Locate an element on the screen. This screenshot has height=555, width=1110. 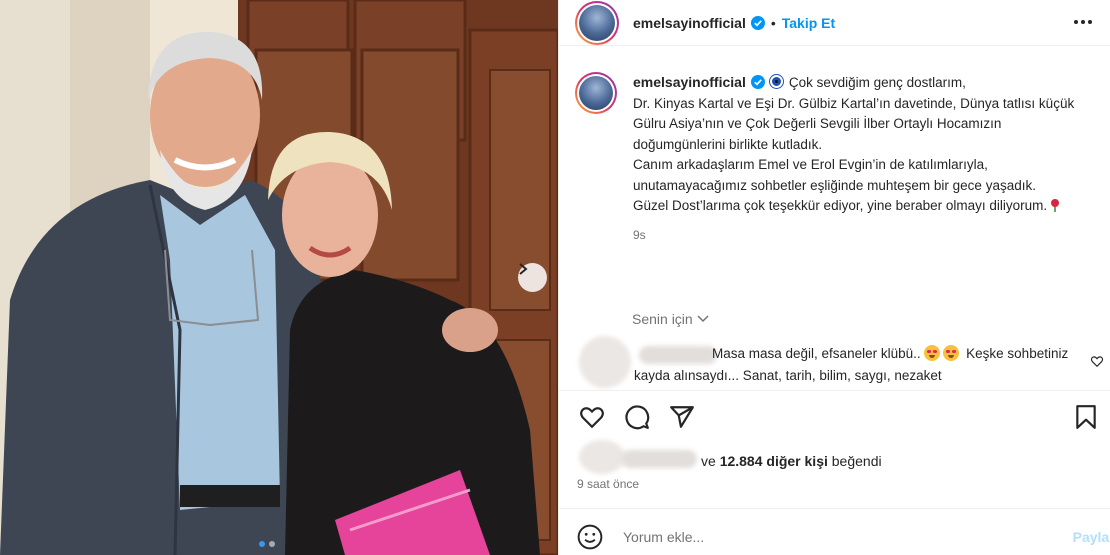
chevron-right-icon is located at coordinates (523, 269).